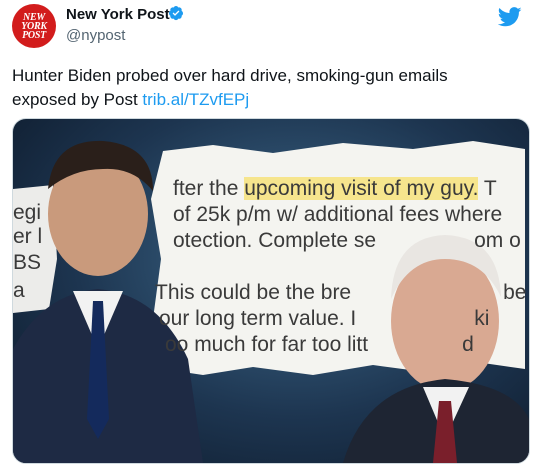 The image size is (534, 467). Describe the element at coordinates (497, 240) in the screenshot. I see `document-line-3-tail: om o` at that location.